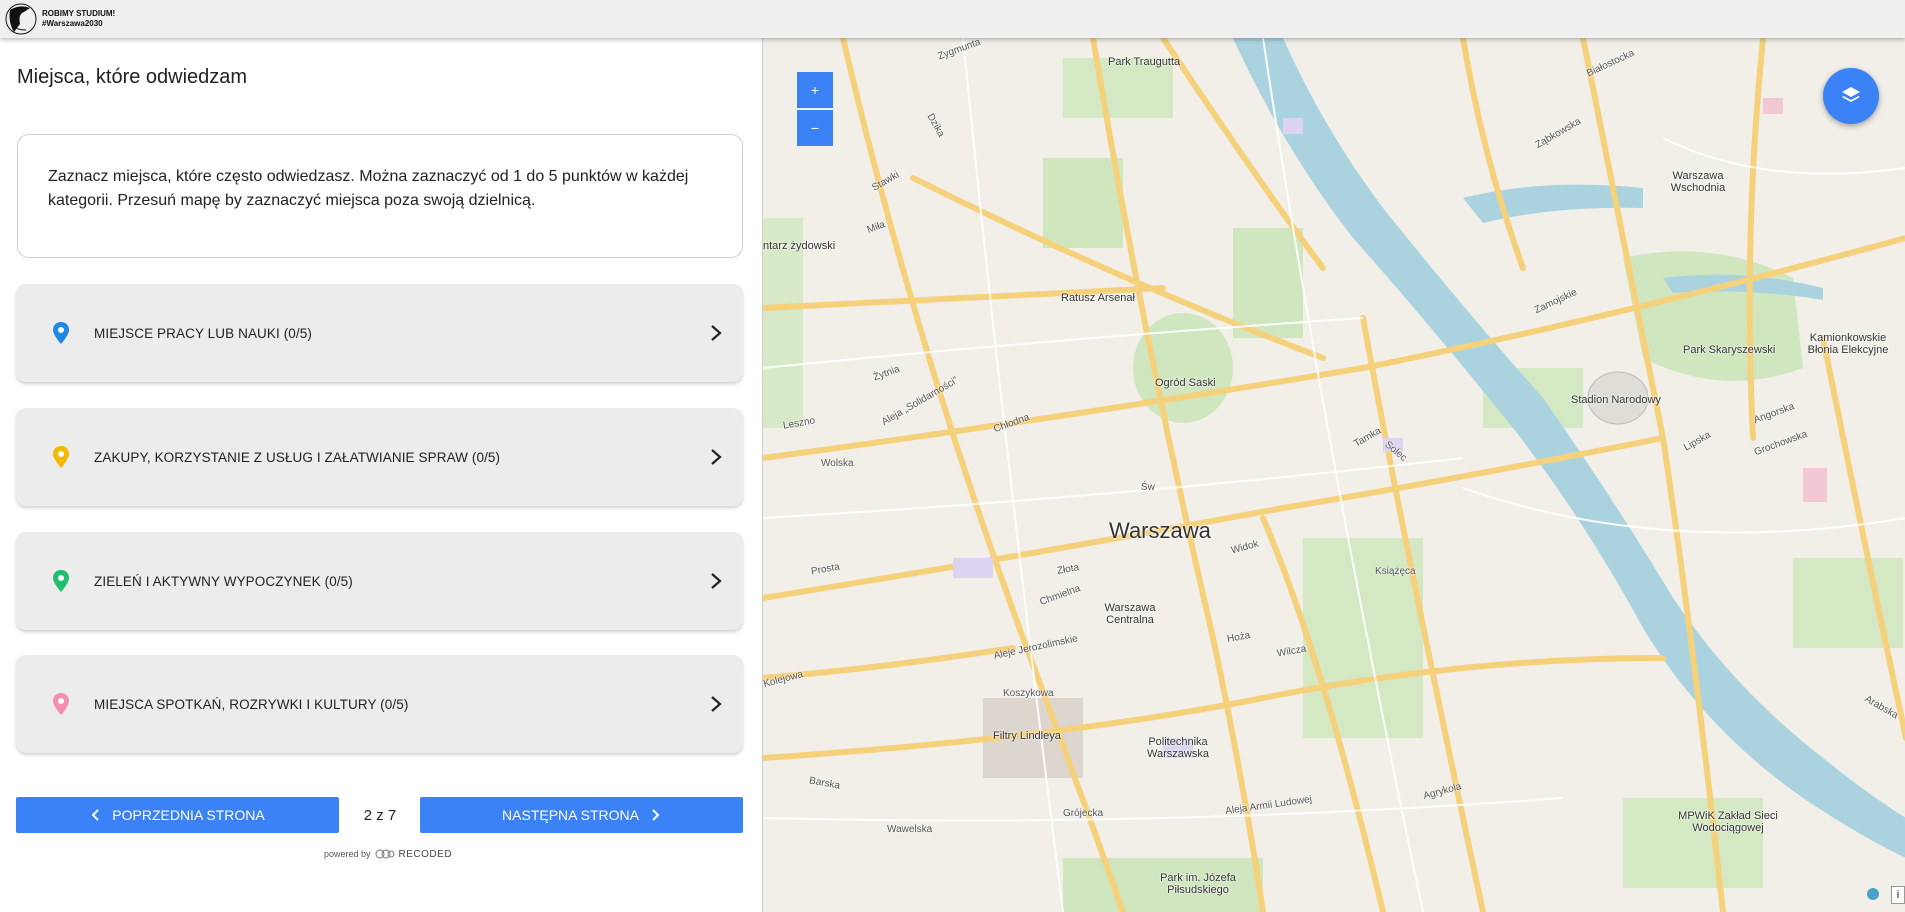  I want to click on logo-line2: #Warszawa2030, so click(72, 23).